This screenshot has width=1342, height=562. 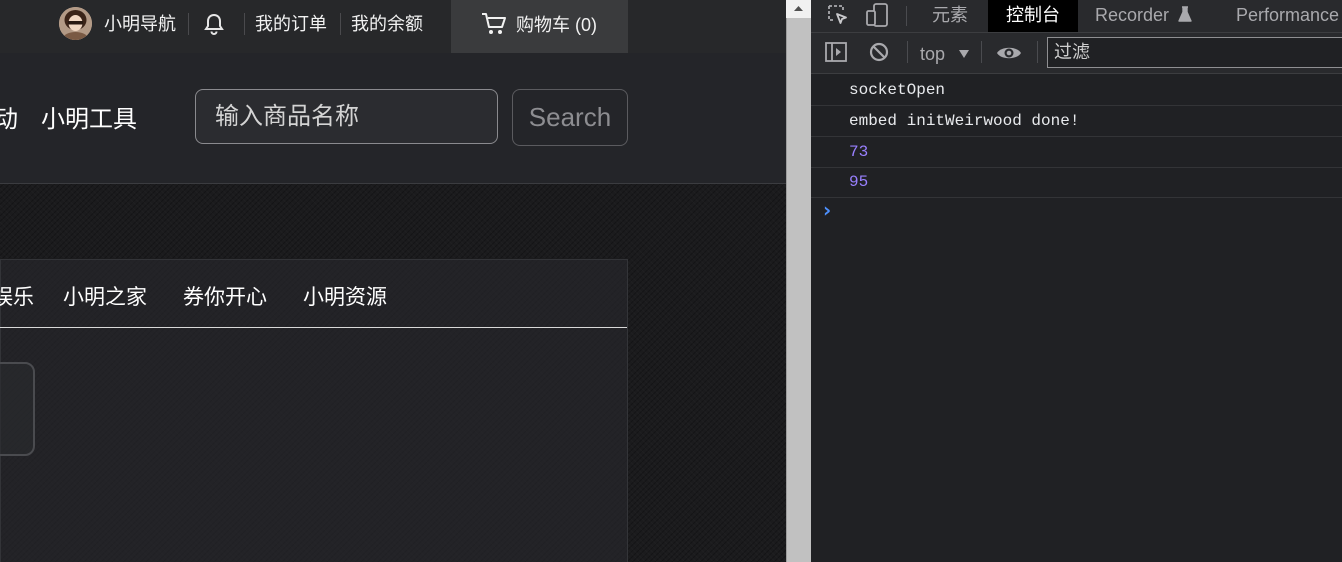 What do you see at coordinates (291, 24) in the screenshot?
I see `my-orders-link: 我的订单` at bounding box center [291, 24].